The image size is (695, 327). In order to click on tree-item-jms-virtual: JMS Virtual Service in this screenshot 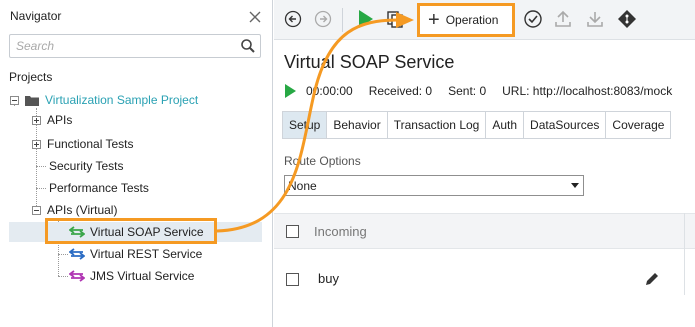, I will do `click(131, 276)`.